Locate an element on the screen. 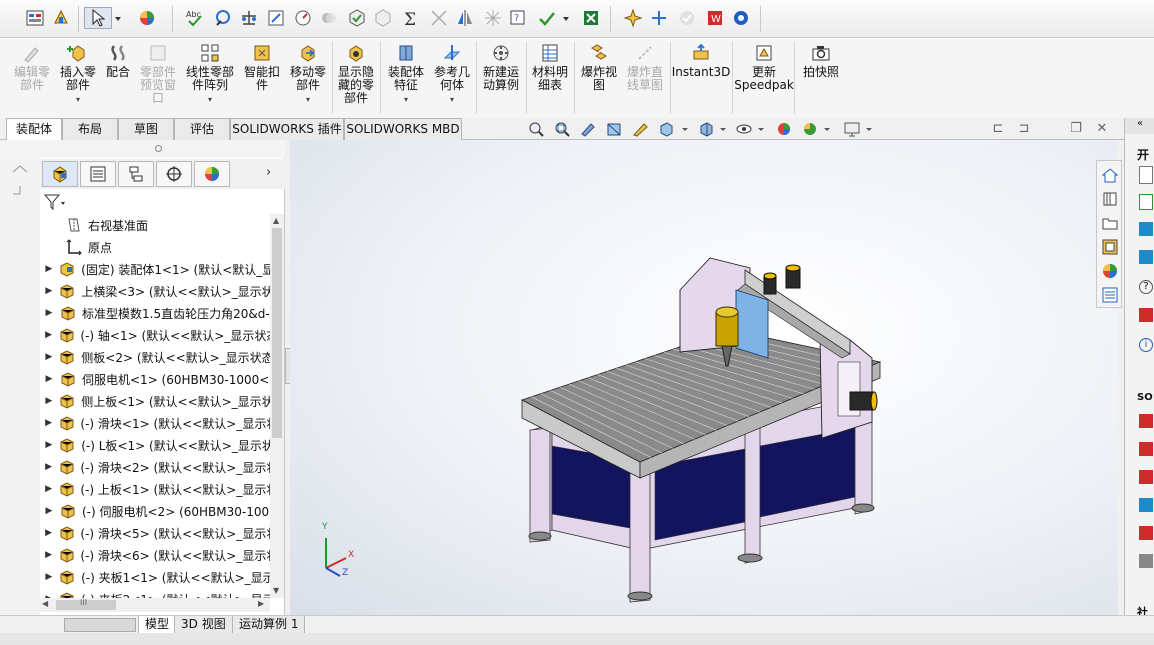 The height and width of the screenshot is (645, 1154). zoom-area-icon is located at coordinates (562, 129).